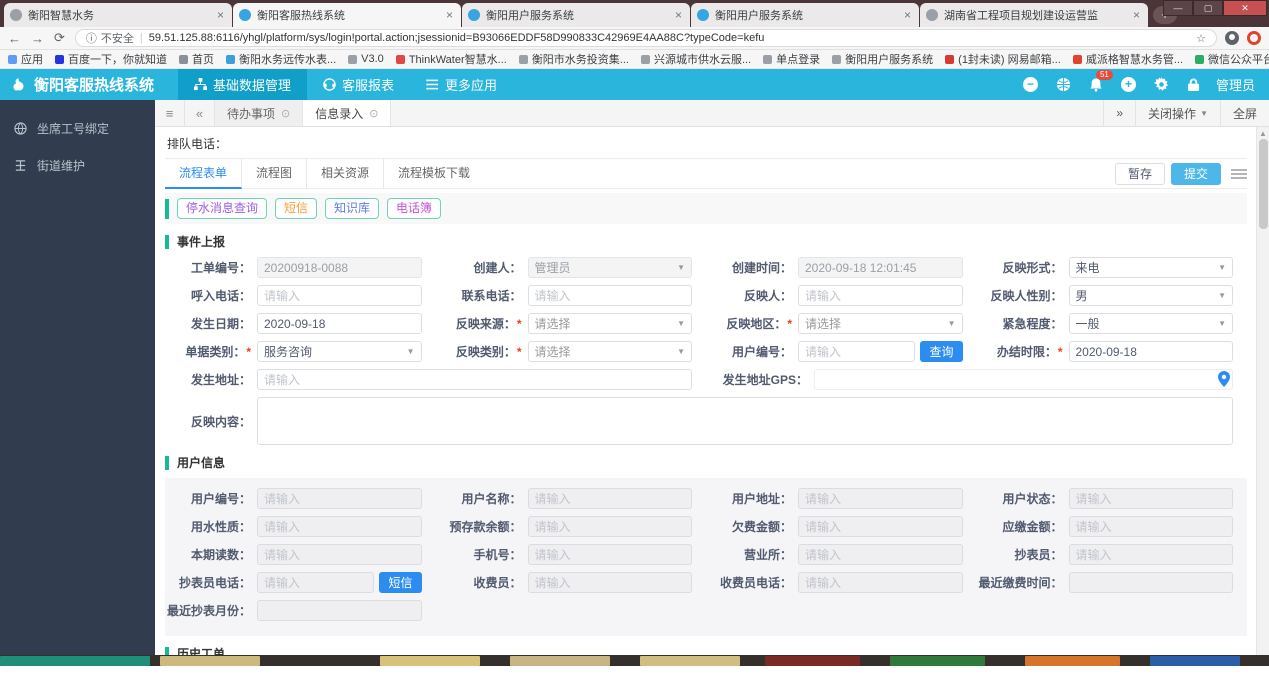 This screenshot has height=693, width=1269. Describe the element at coordinates (1150, 323) in the screenshot. I see `select-紧急程度: 一般 ▼` at that location.